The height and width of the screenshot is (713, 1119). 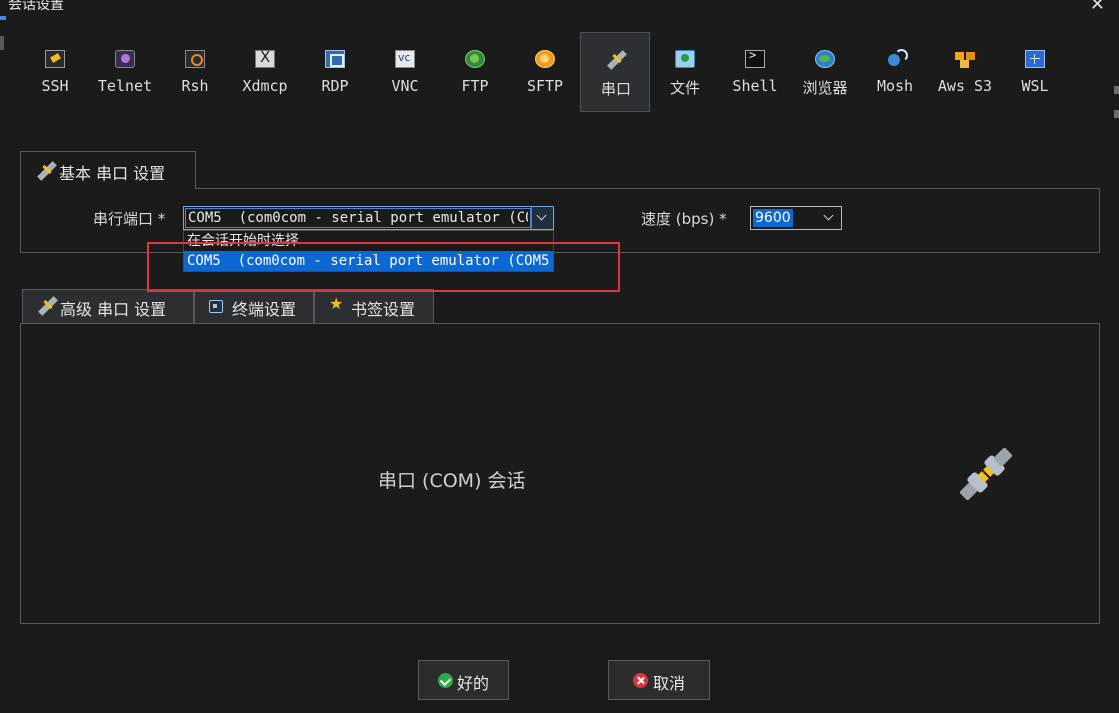 What do you see at coordinates (125, 59) in the screenshot?
I see `telnet-icon` at bounding box center [125, 59].